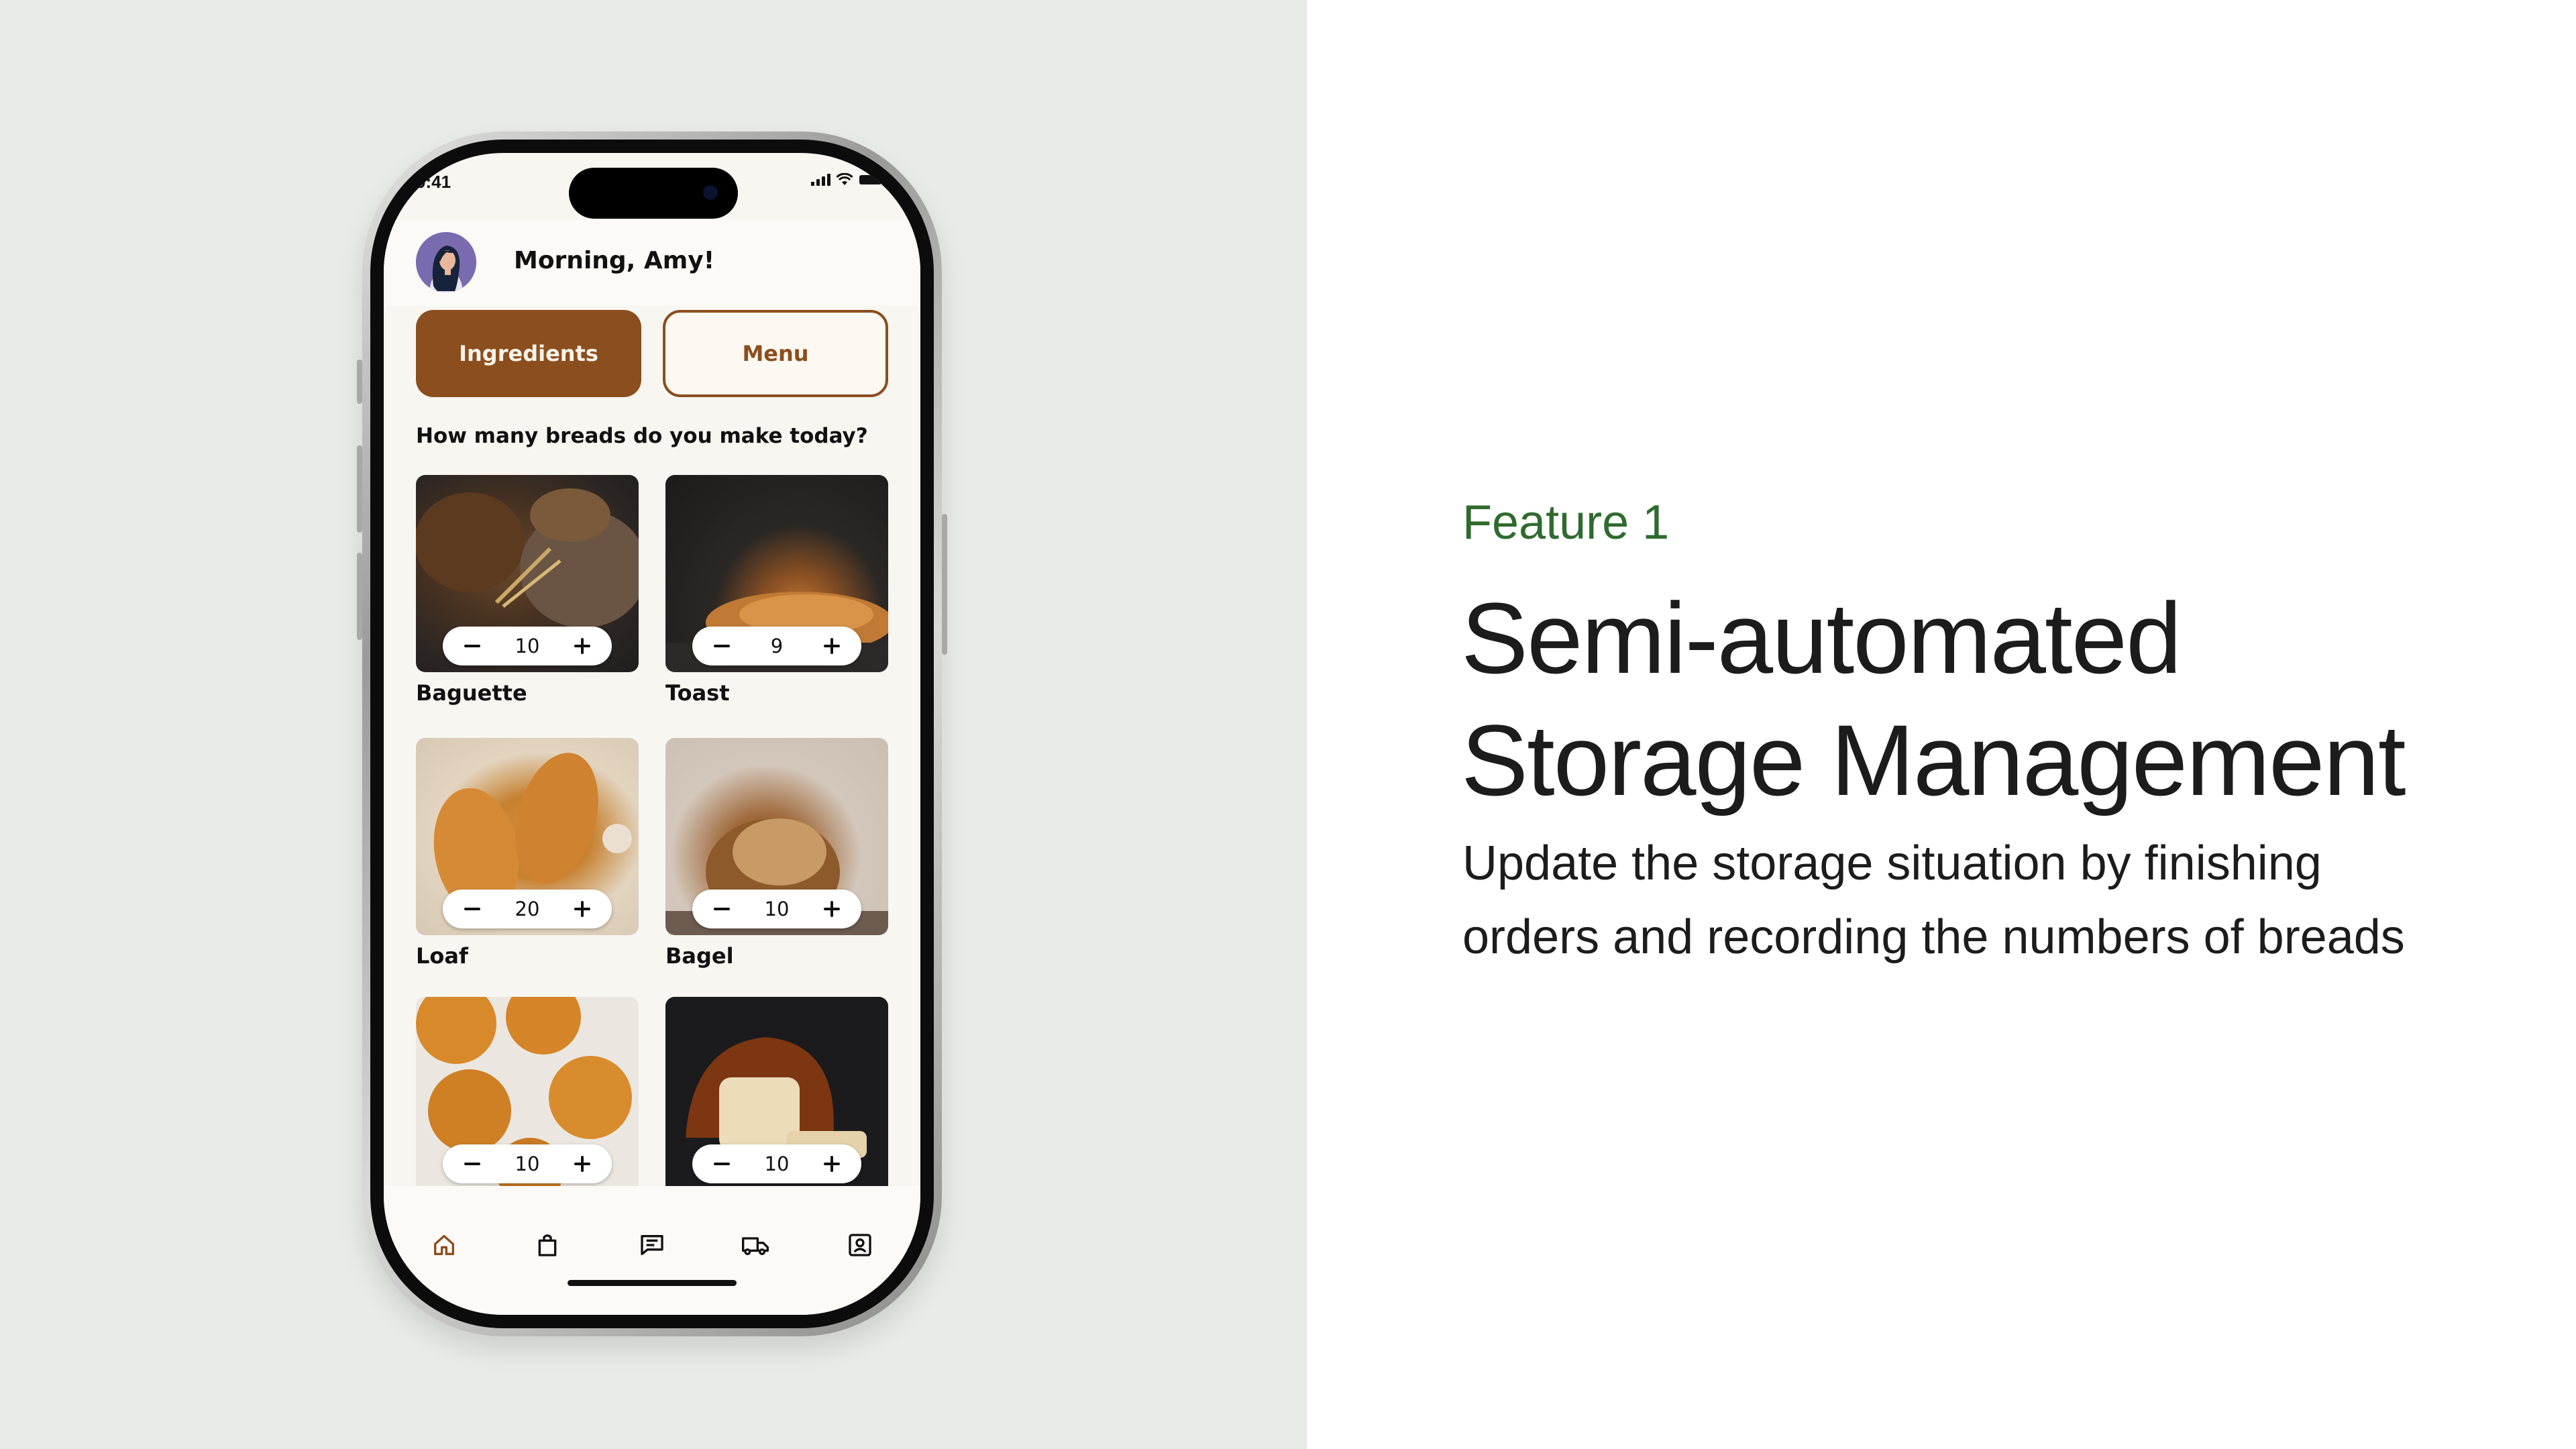  I want to click on bread-card-buns: 10, so click(527, 1095).